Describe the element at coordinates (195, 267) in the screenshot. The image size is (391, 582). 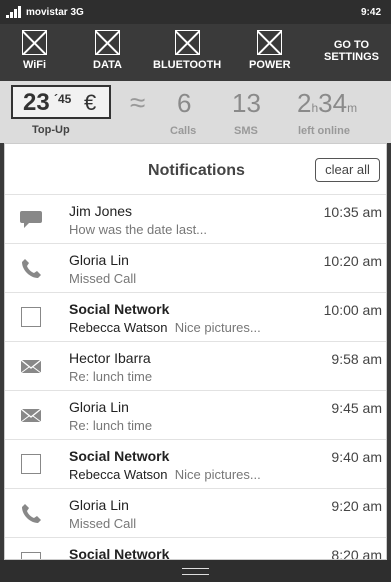
I see `notification-row: Gloria Lin Missed Call 10:20 am` at that location.